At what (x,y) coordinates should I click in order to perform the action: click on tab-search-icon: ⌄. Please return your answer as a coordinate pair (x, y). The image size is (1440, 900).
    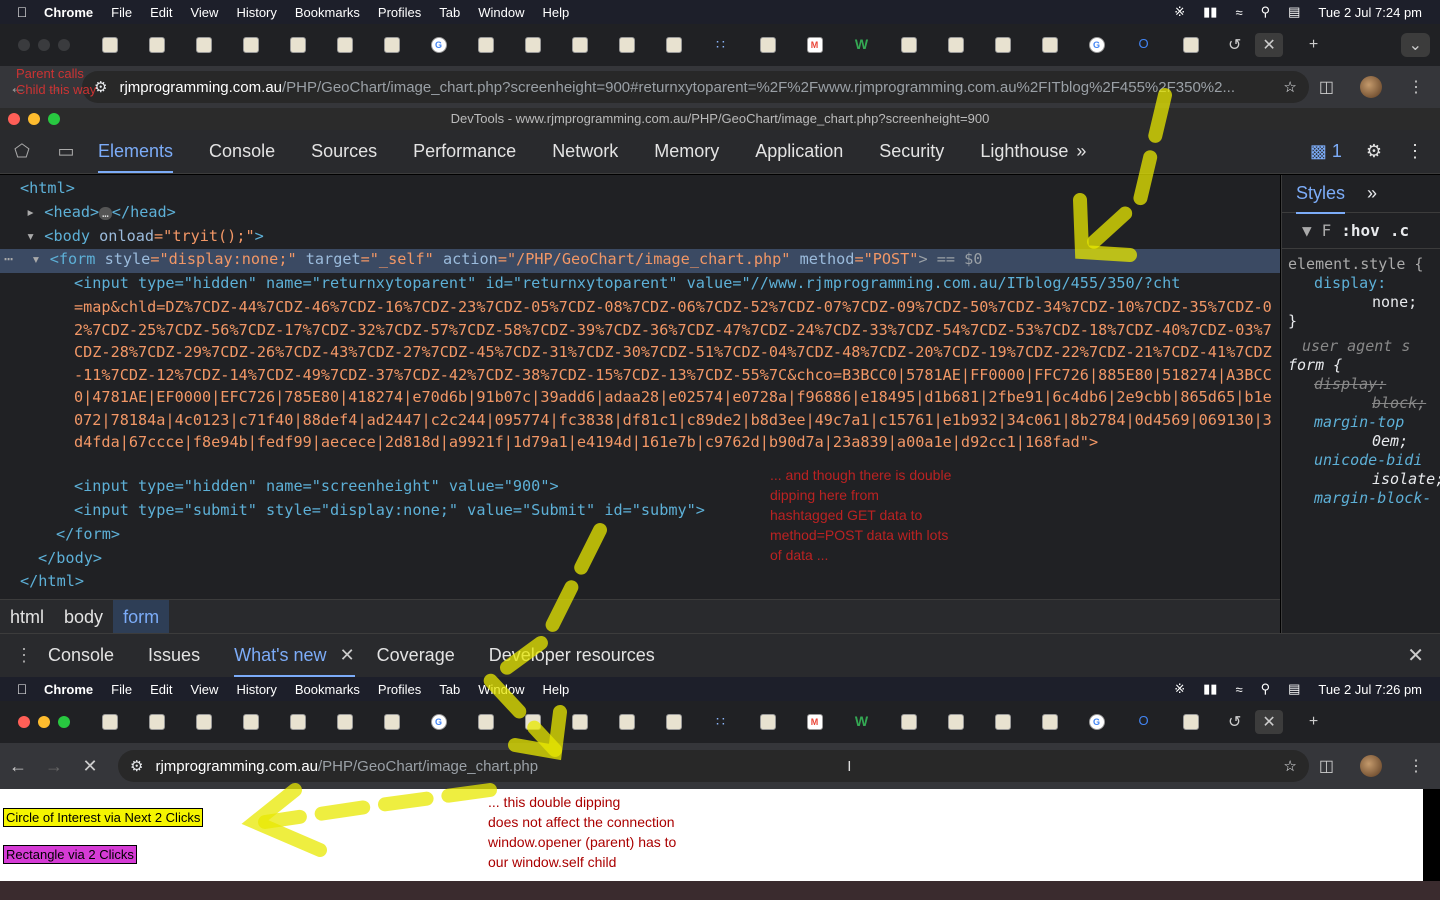
    Looking at the image, I should click on (1415, 45).